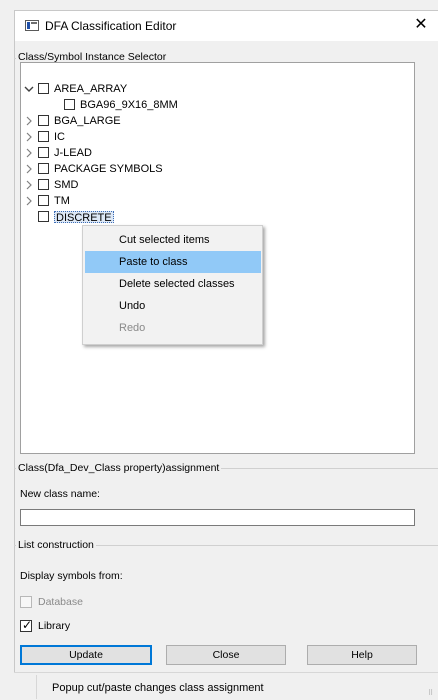  What do you see at coordinates (108, 168) in the screenshot?
I see `tree-item-label: PACKAGE SYMBOLS` at bounding box center [108, 168].